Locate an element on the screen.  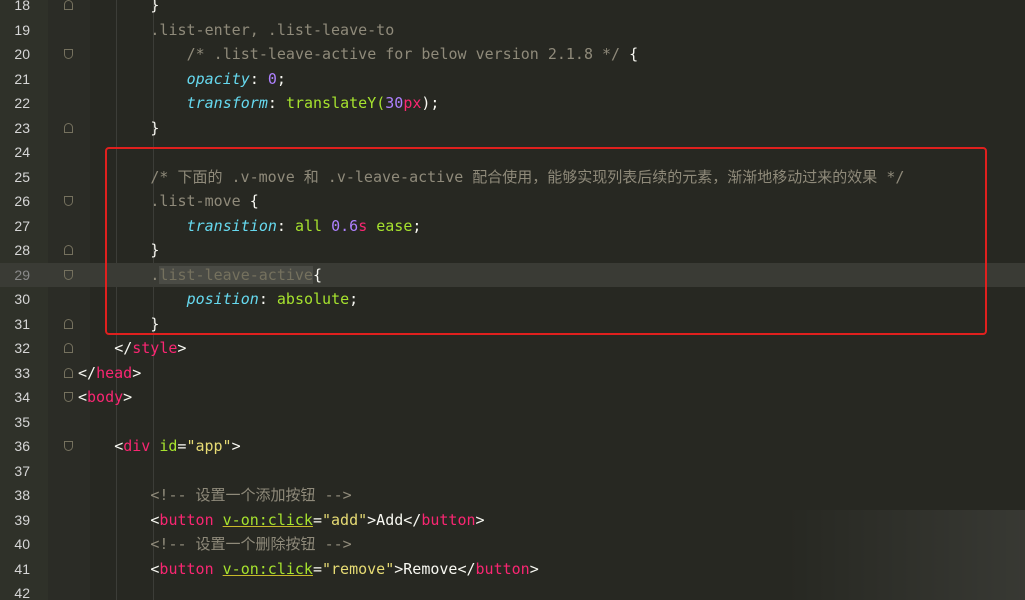
code-text: transition: all 0.6s ease; is located at coordinates (304, 226).